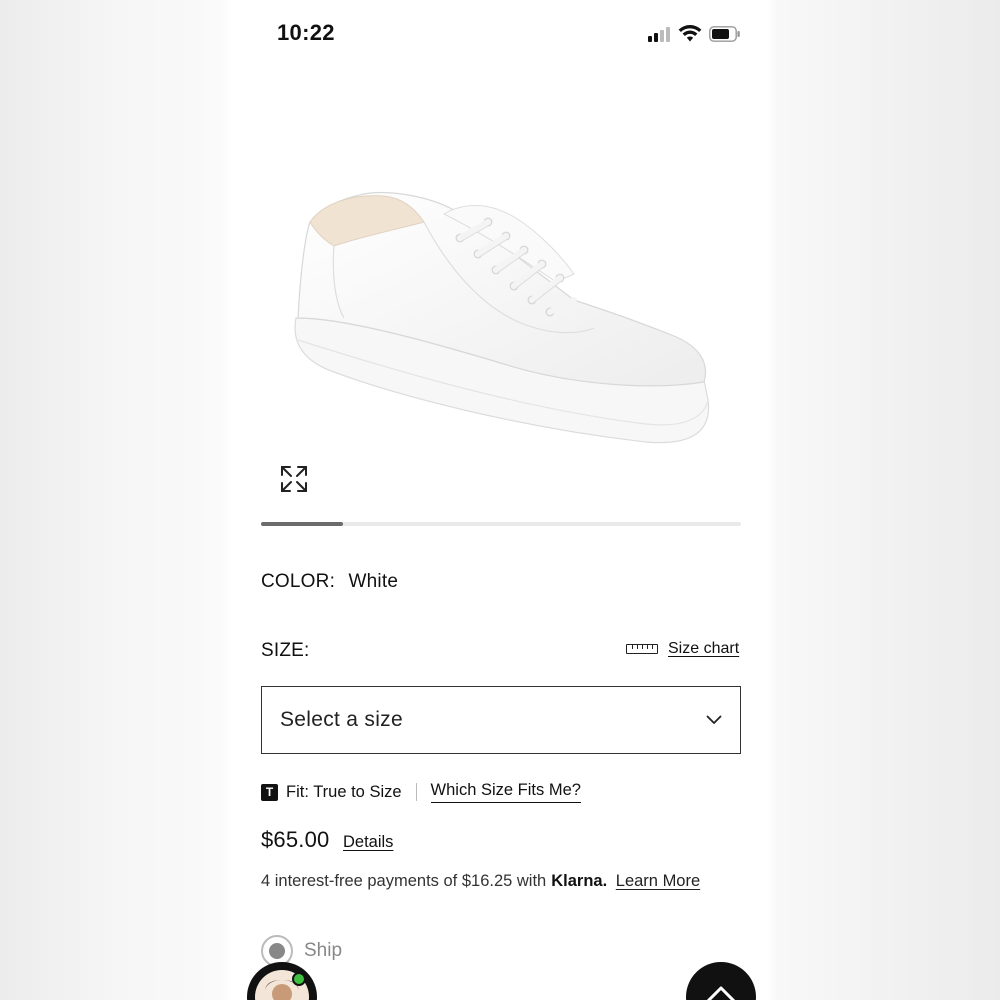 Image resolution: width=1000 pixels, height=1000 pixels. Describe the element at coordinates (579, 881) in the screenshot. I see `klarna-logo: Klarna.` at that location.